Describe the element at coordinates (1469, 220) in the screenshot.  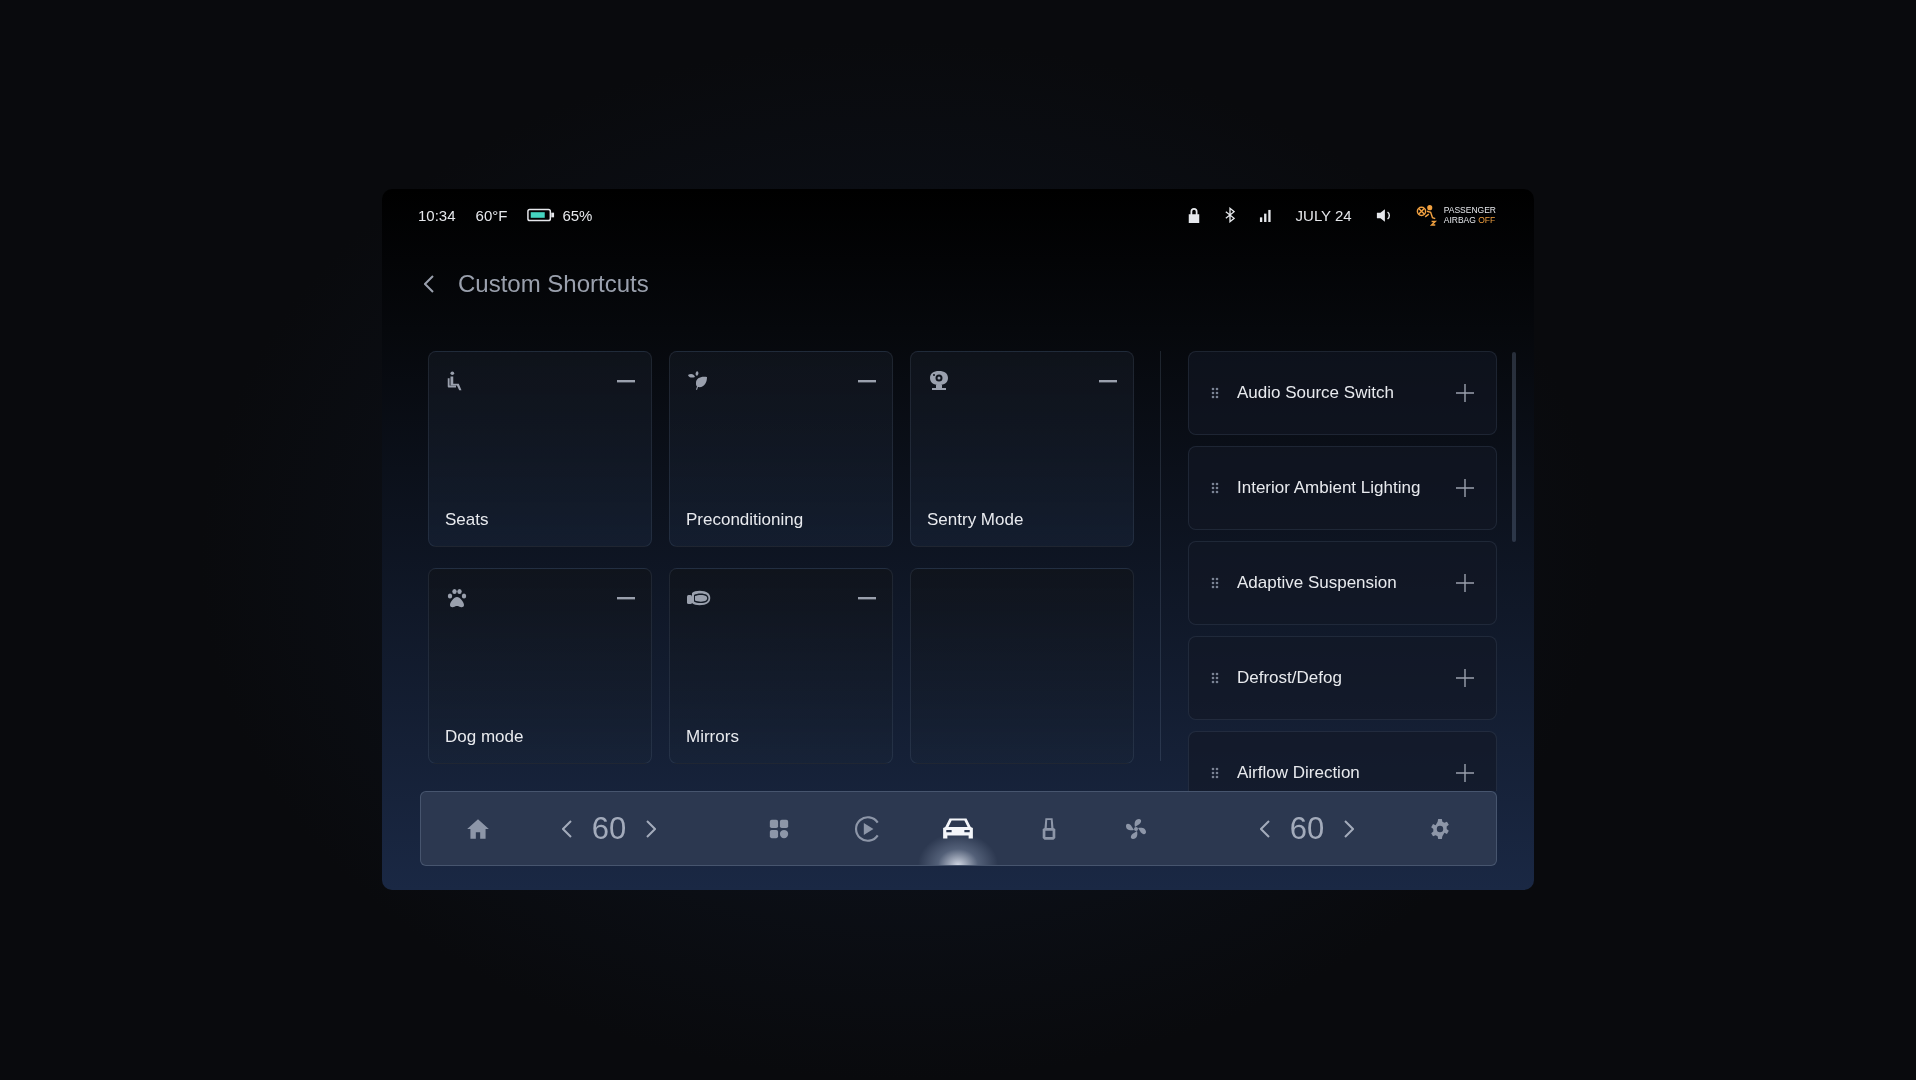
I see `airbag-status: AIRBAG OFF` at that location.